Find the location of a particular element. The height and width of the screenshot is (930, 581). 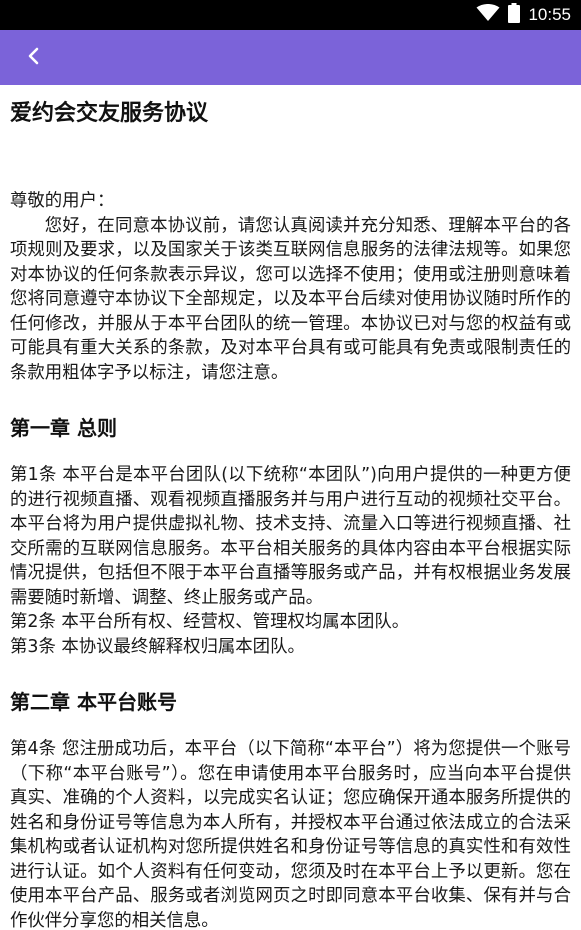

chapter-heading: 第二章 本平台账号 is located at coordinates (93, 702).